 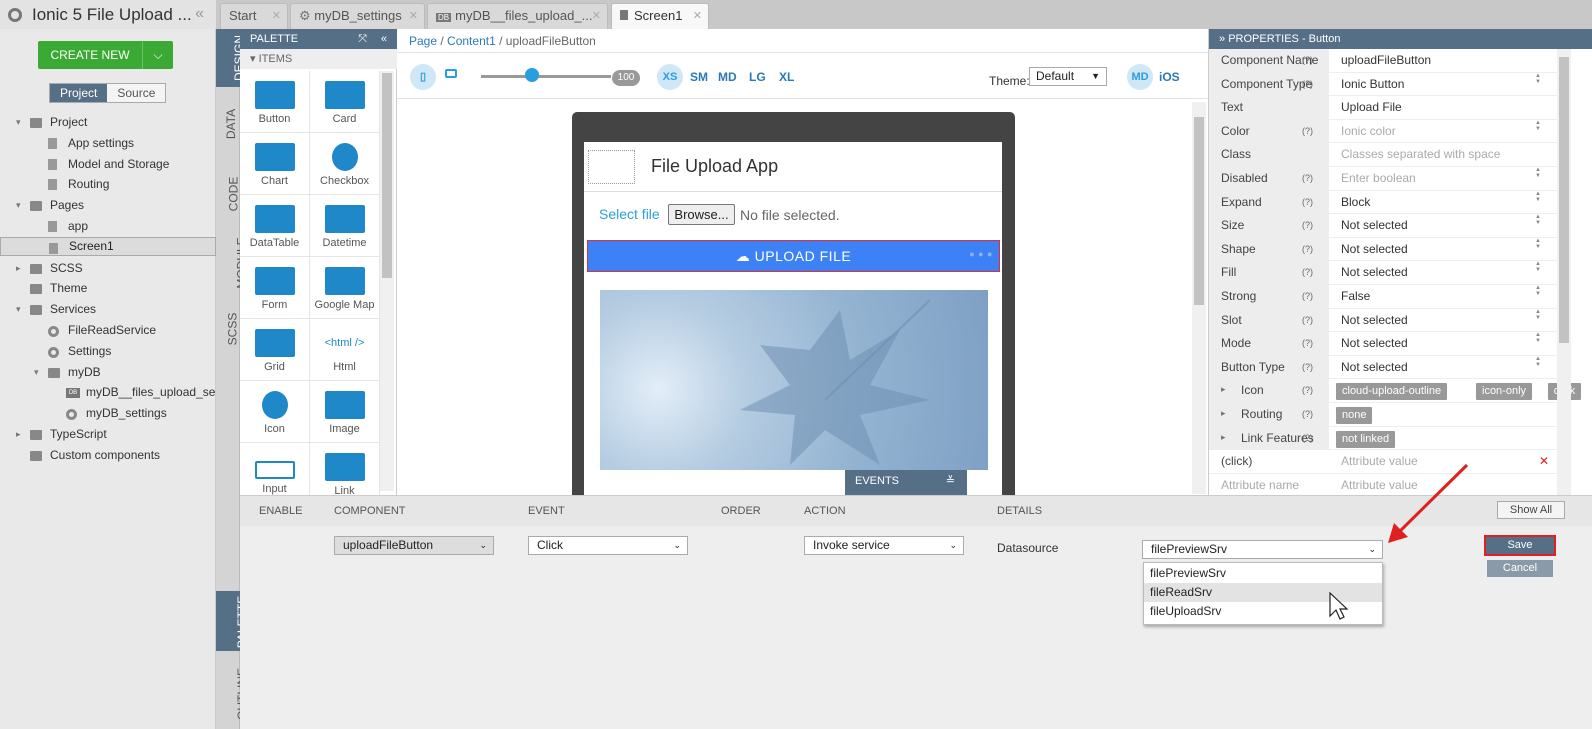 What do you see at coordinates (517, 16) in the screenshot?
I see `tab-mydb-files-upload: DB myDB__files_upload_... ✕` at bounding box center [517, 16].